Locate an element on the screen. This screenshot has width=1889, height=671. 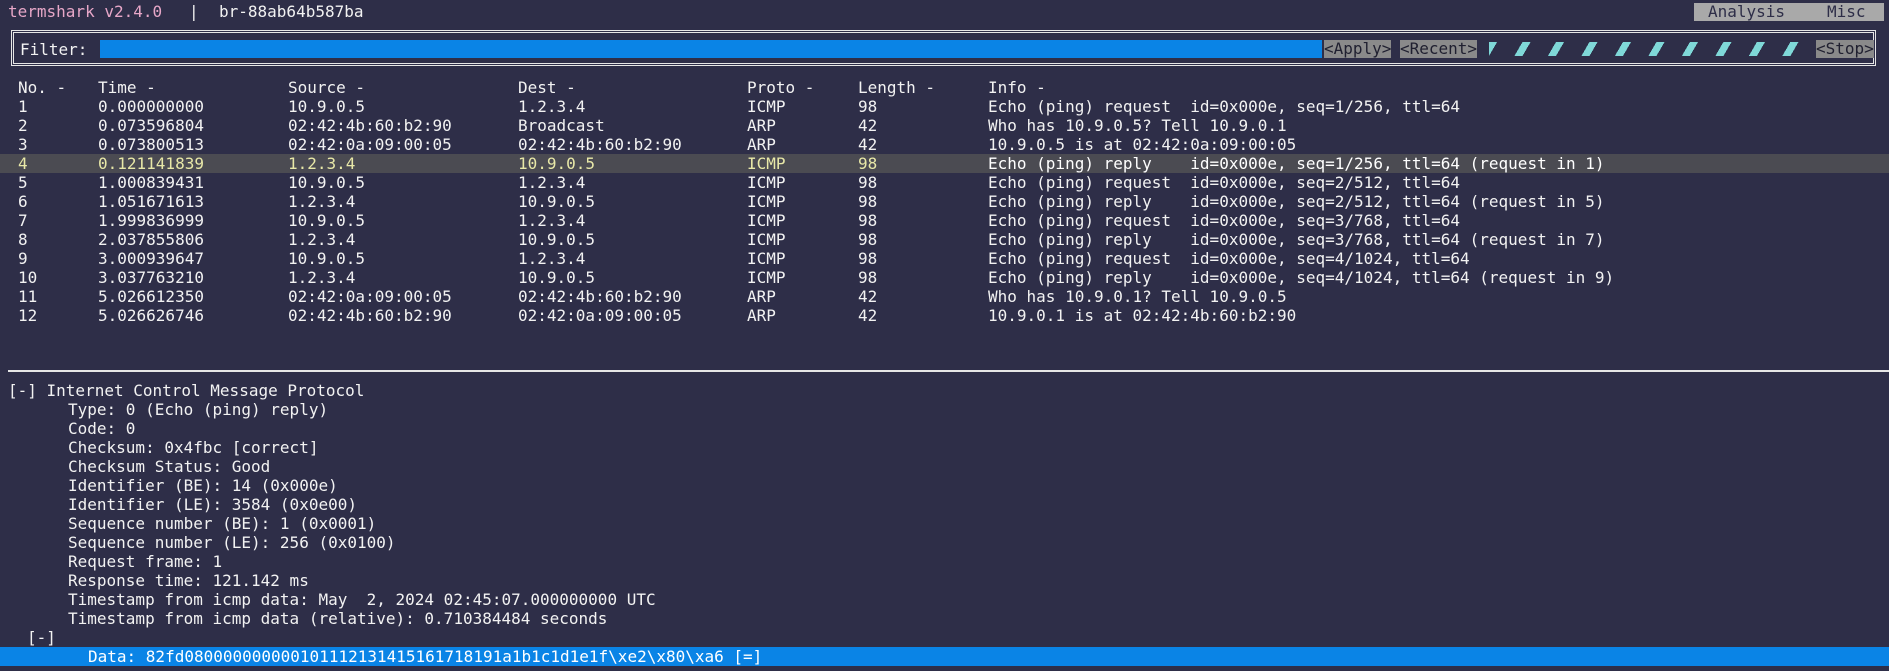
data-collapse-toggle: [-] is located at coordinates (944, 637).